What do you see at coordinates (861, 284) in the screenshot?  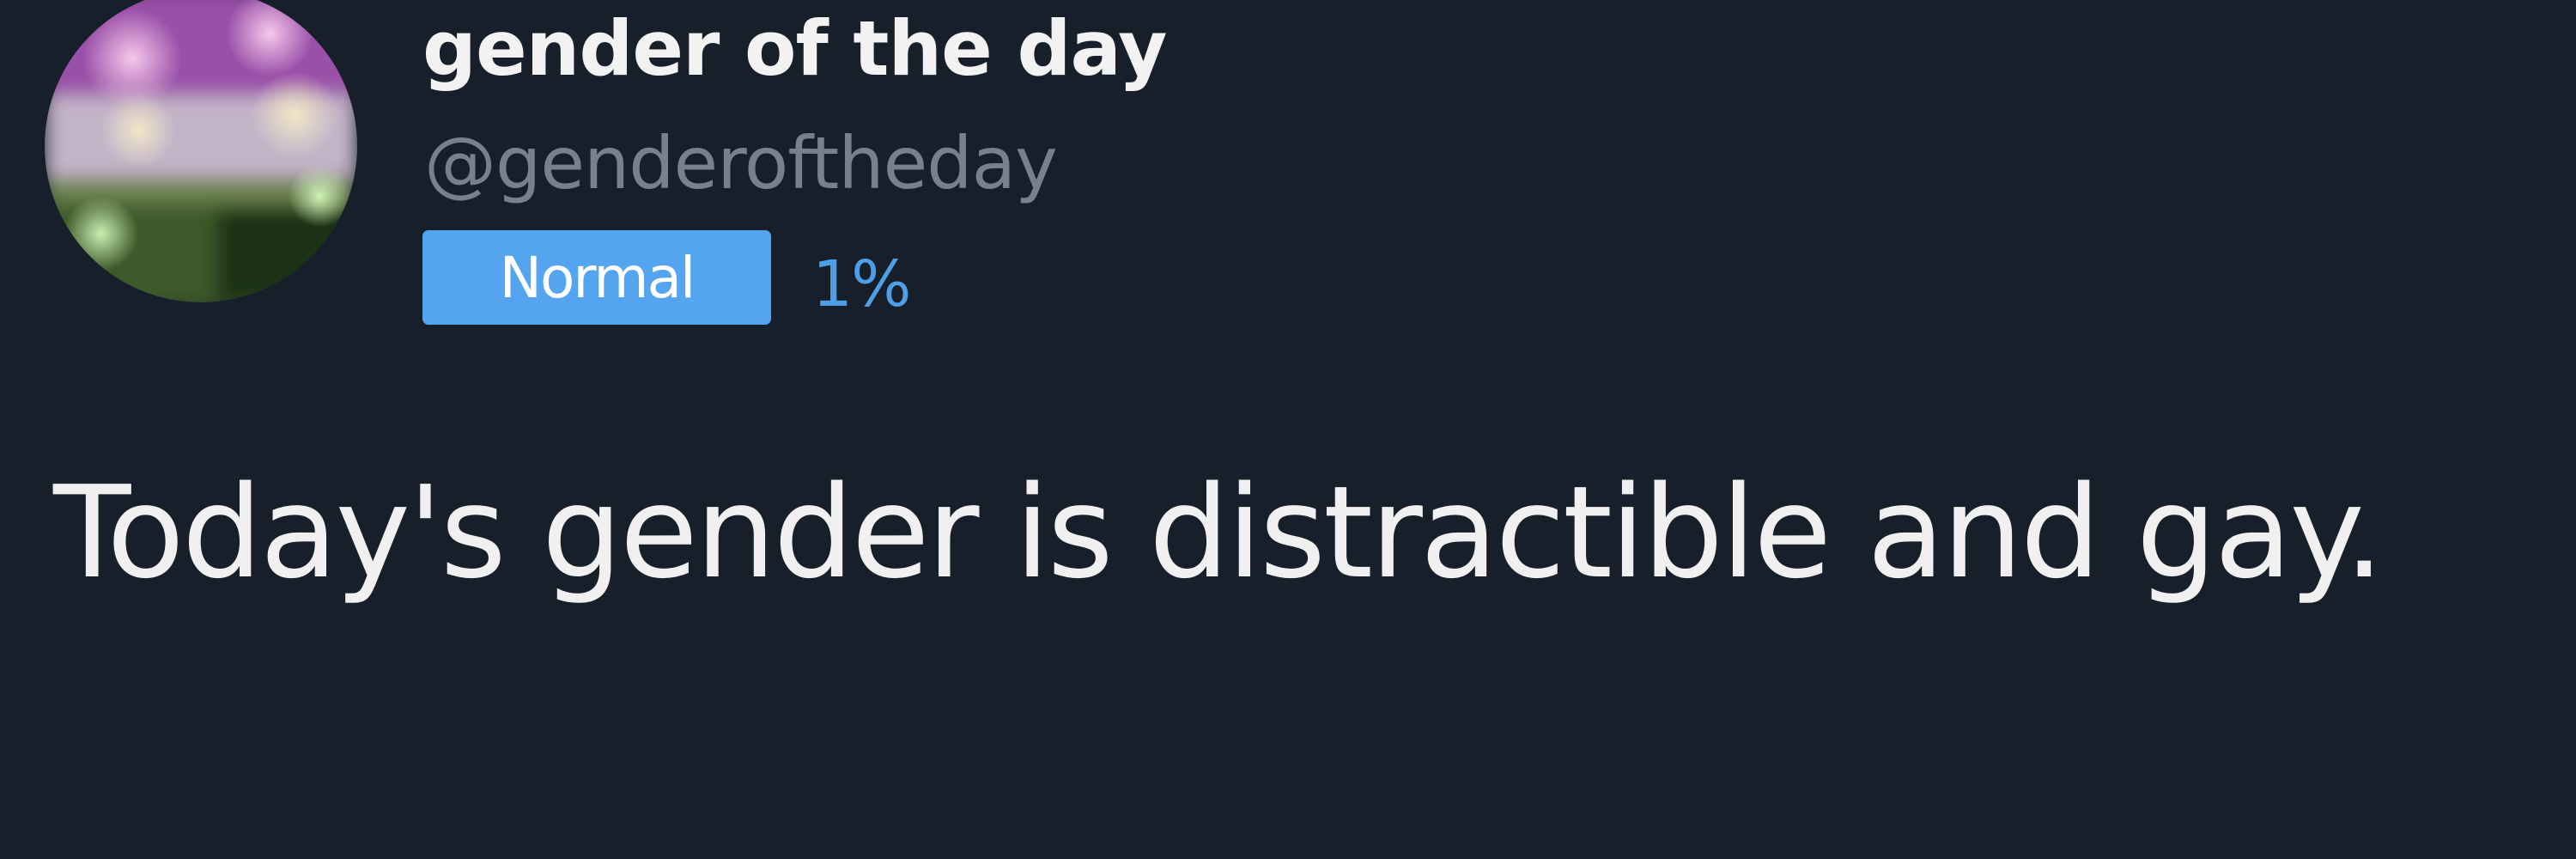 I see `rank-percent: 1%` at bounding box center [861, 284].